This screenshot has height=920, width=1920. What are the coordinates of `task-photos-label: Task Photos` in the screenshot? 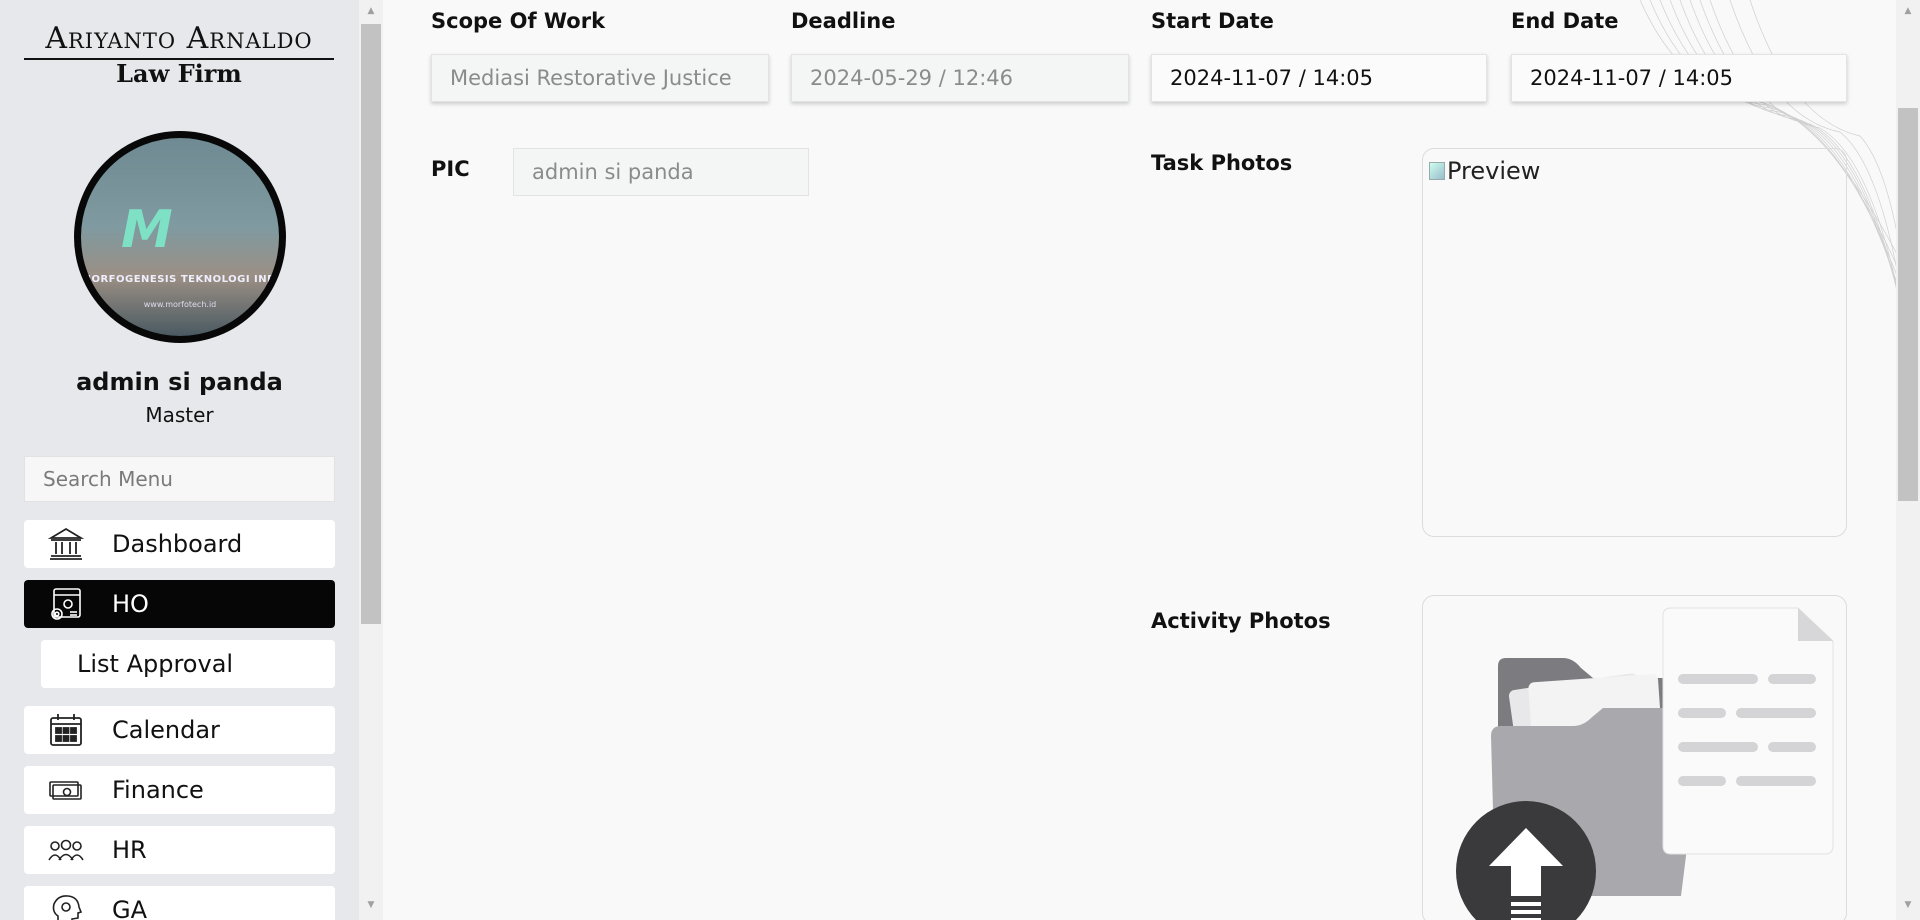 It's located at (1222, 163).